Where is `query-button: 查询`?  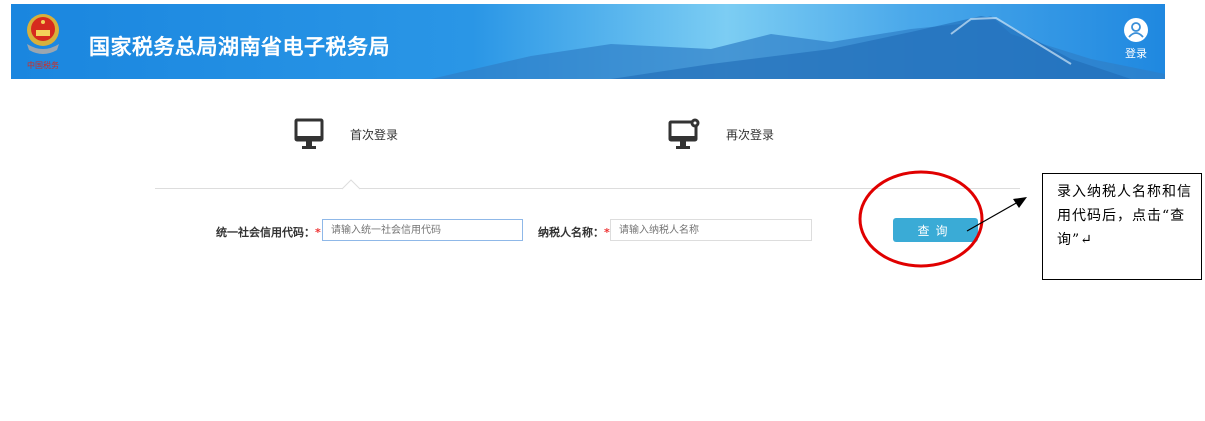
query-button: 查询 is located at coordinates (935, 230).